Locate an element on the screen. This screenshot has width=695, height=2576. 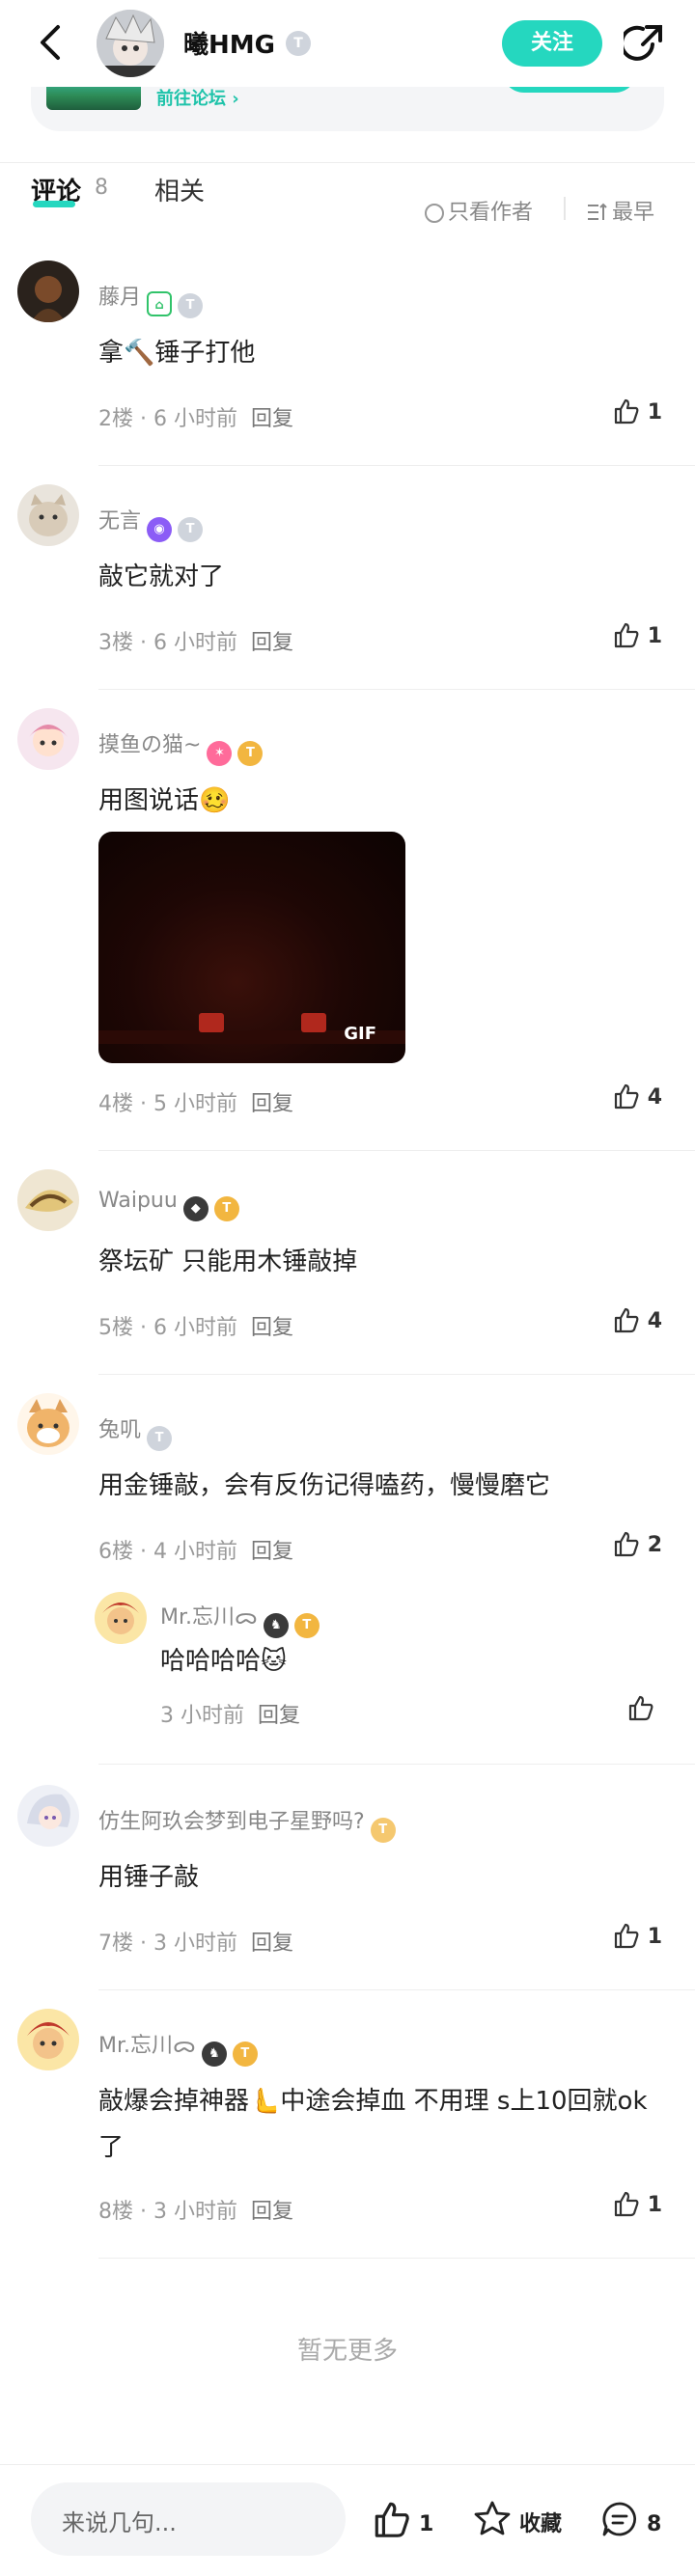
comment-floor: 8楼 is located at coordinates (115, 2212).